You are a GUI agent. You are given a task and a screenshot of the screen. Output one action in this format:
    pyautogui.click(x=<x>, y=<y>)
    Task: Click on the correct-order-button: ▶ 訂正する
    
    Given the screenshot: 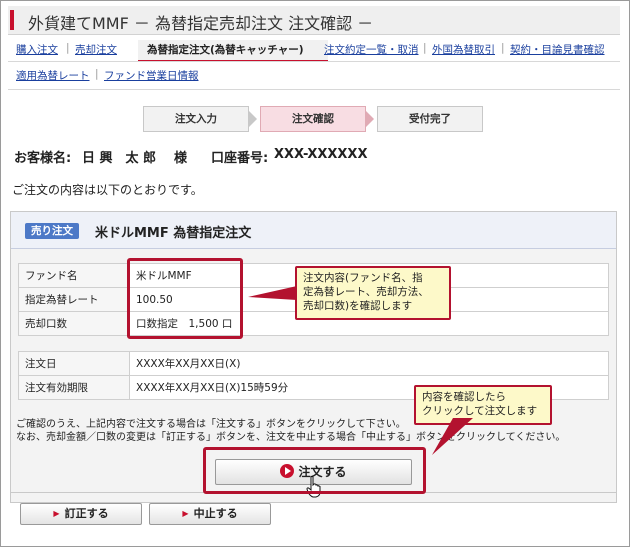 What is the action you would take?
    pyautogui.click(x=81, y=514)
    